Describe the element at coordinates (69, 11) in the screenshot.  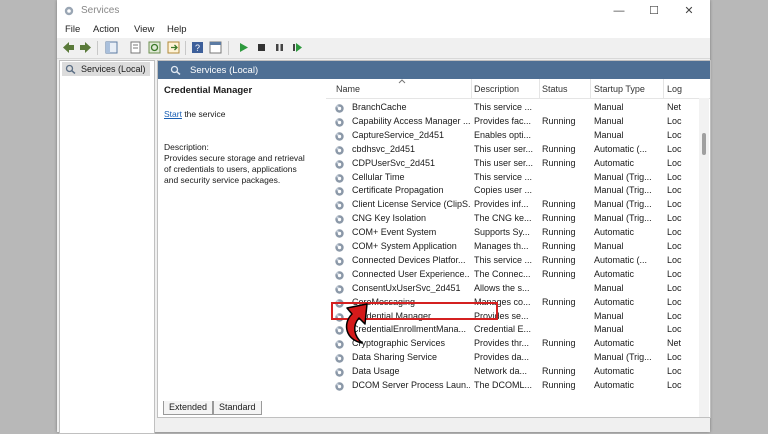
I see `services-gear-icon` at that location.